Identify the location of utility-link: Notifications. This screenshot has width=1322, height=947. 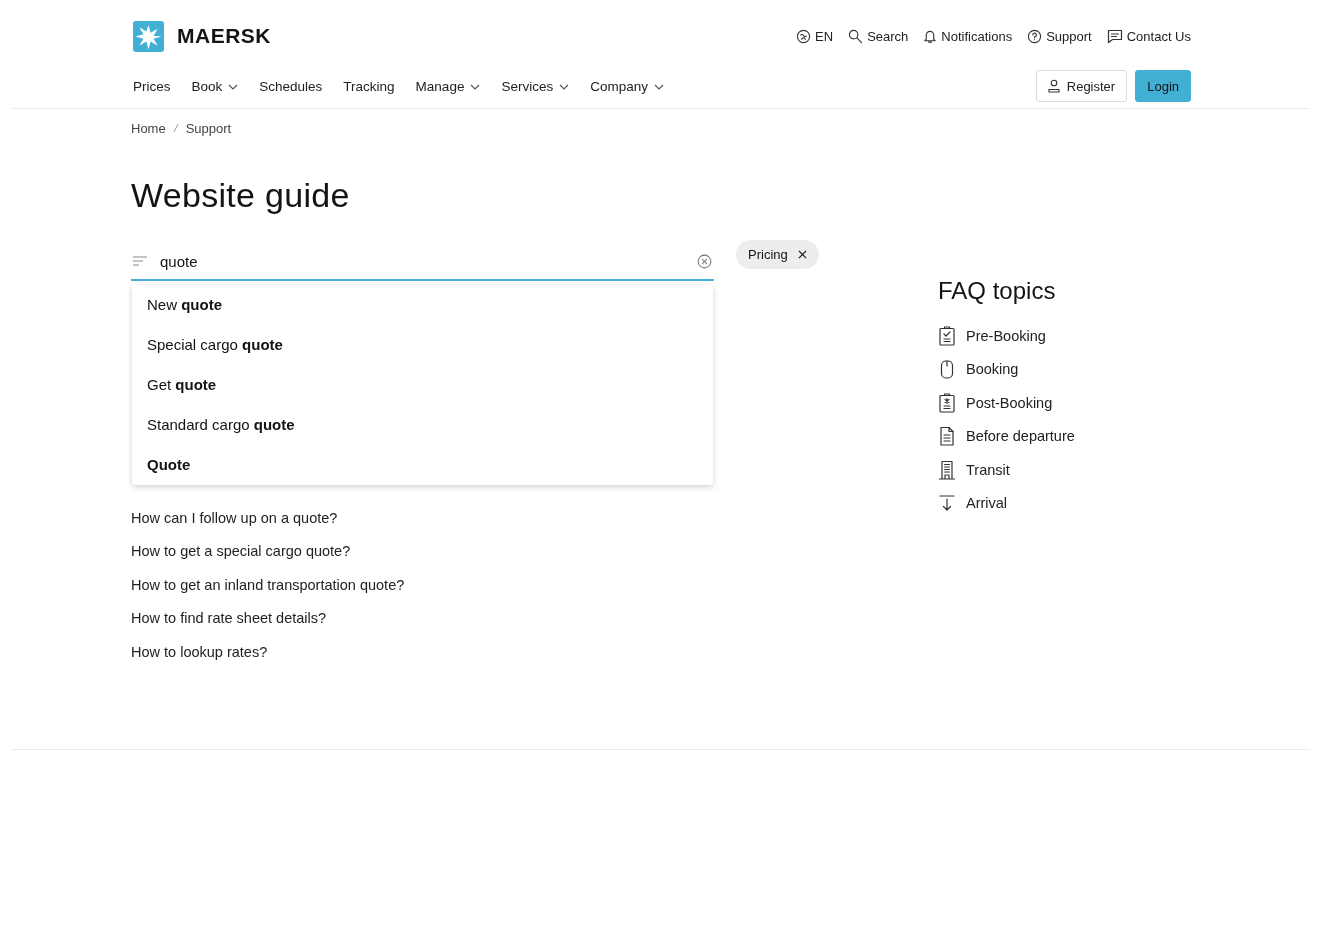
(968, 36).